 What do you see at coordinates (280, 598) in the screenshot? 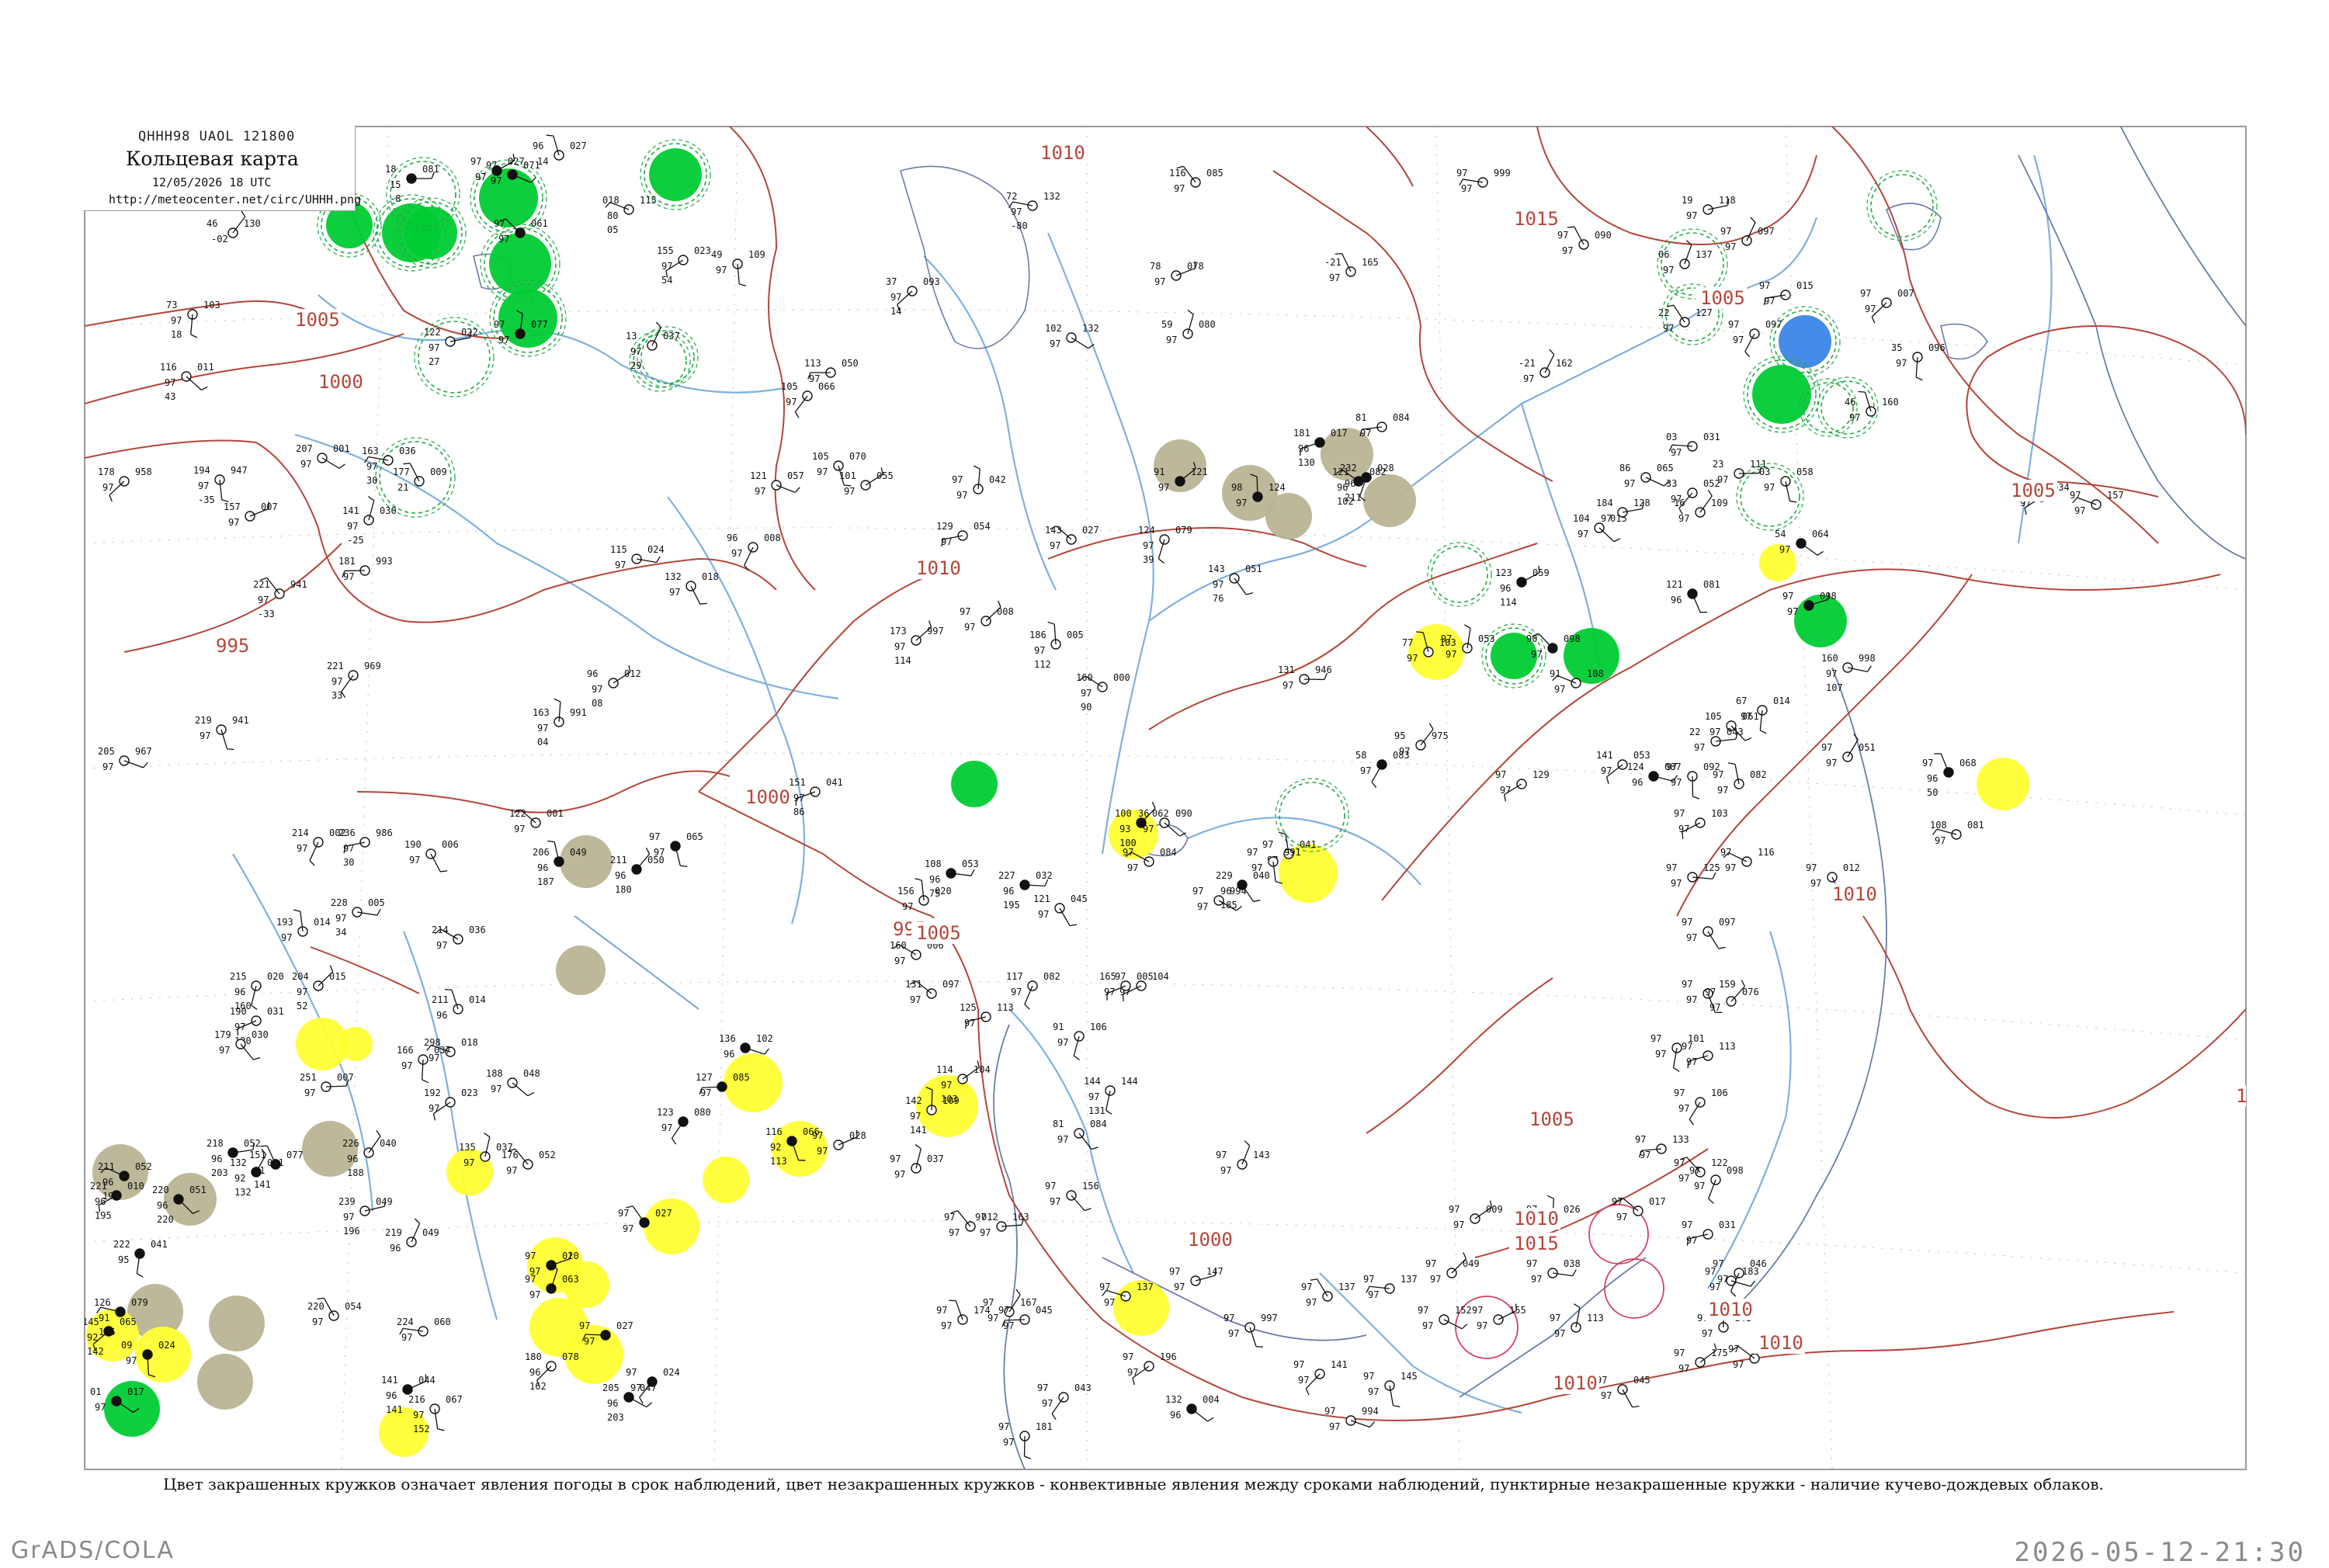
I see `station-plot: 22194197-33` at bounding box center [280, 598].